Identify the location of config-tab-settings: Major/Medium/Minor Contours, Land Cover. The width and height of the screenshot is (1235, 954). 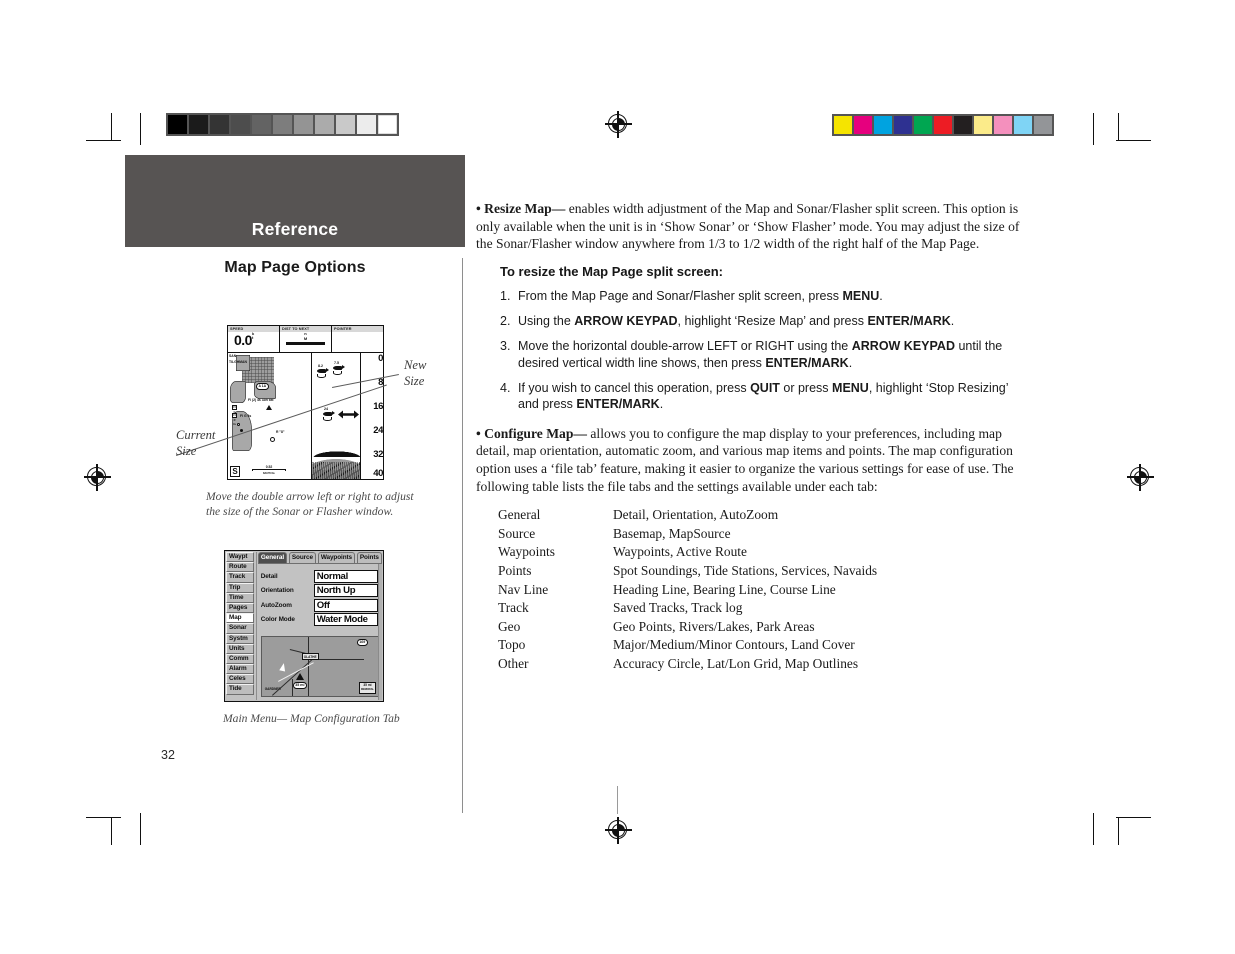
(734, 645).